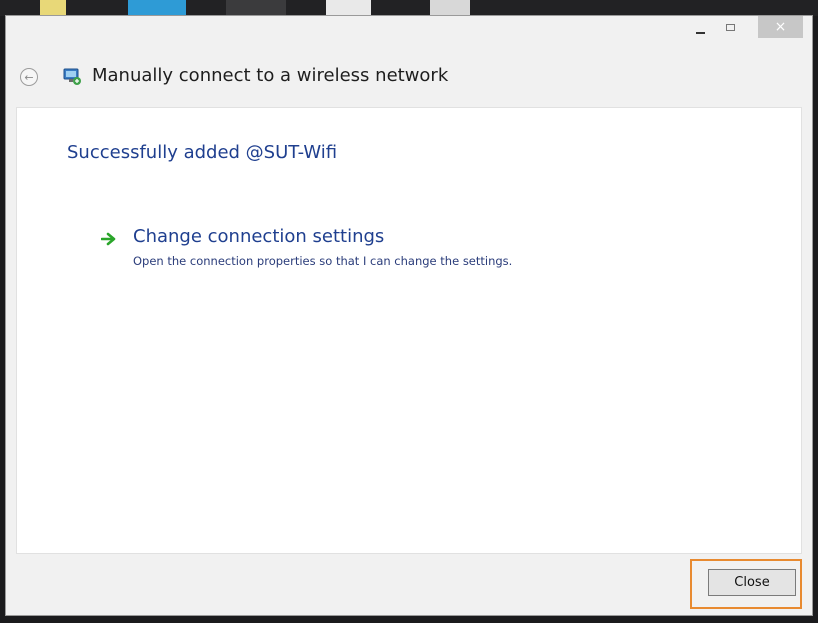  What do you see at coordinates (409, 34) in the screenshot?
I see `title-bar: ×` at bounding box center [409, 34].